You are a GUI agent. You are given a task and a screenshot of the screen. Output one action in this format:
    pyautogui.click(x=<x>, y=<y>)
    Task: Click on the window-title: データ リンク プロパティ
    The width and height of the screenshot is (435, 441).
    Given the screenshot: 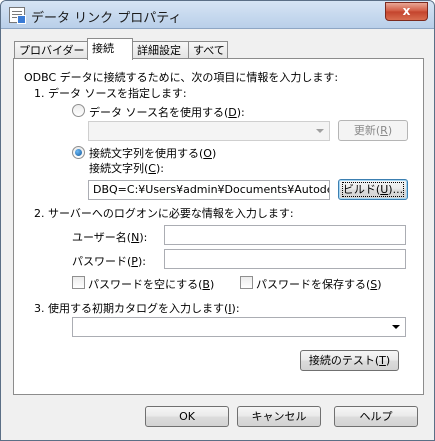 What is the action you would take?
    pyautogui.click(x=106, y=18)
    